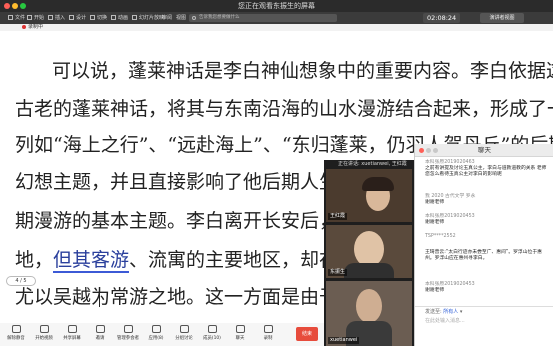 This screenshot has height=346, width=553. I want to click on invite-icon, so click(100, 329).